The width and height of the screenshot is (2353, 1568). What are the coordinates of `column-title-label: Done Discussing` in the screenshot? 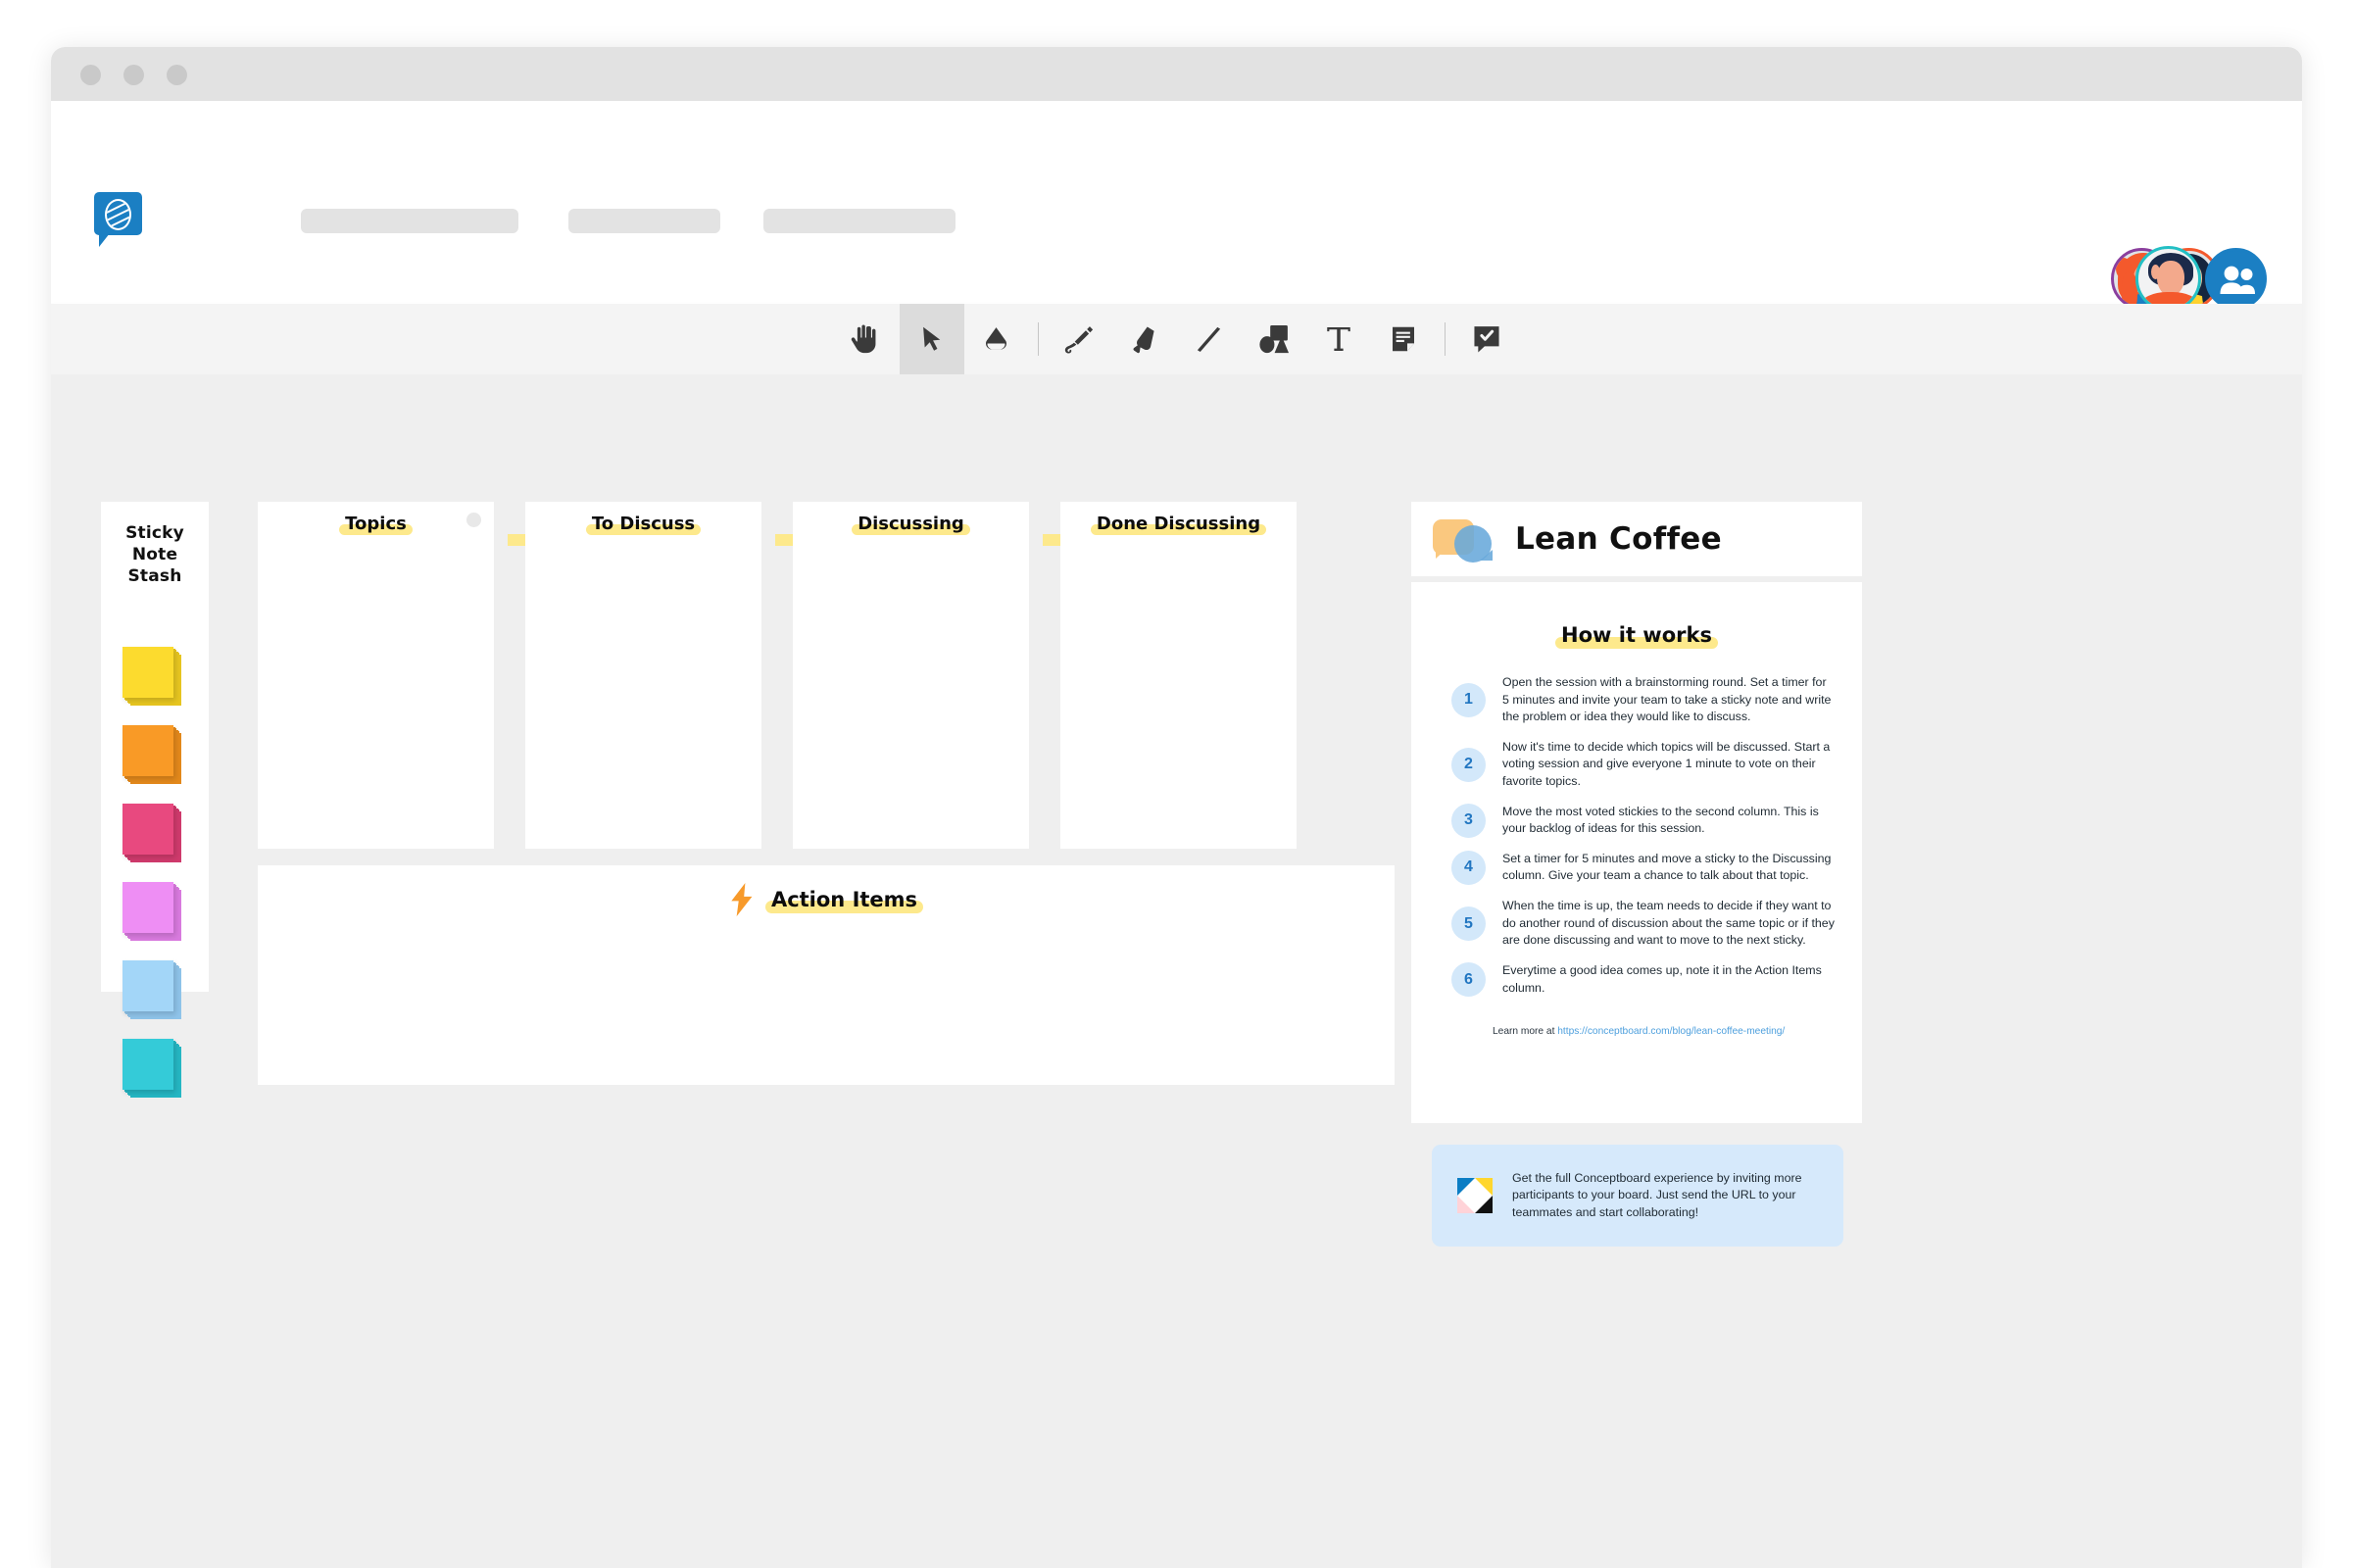 It's located at (1178, 524).